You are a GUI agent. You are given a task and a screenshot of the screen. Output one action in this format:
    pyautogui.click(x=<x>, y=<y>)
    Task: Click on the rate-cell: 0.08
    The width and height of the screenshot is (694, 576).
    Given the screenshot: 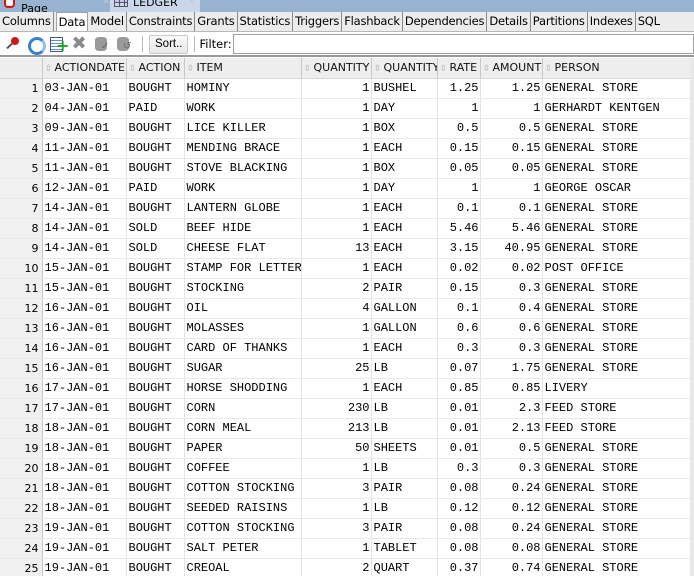 What is the action you would take?
    pyautogui.click(x=459, y=528)
    